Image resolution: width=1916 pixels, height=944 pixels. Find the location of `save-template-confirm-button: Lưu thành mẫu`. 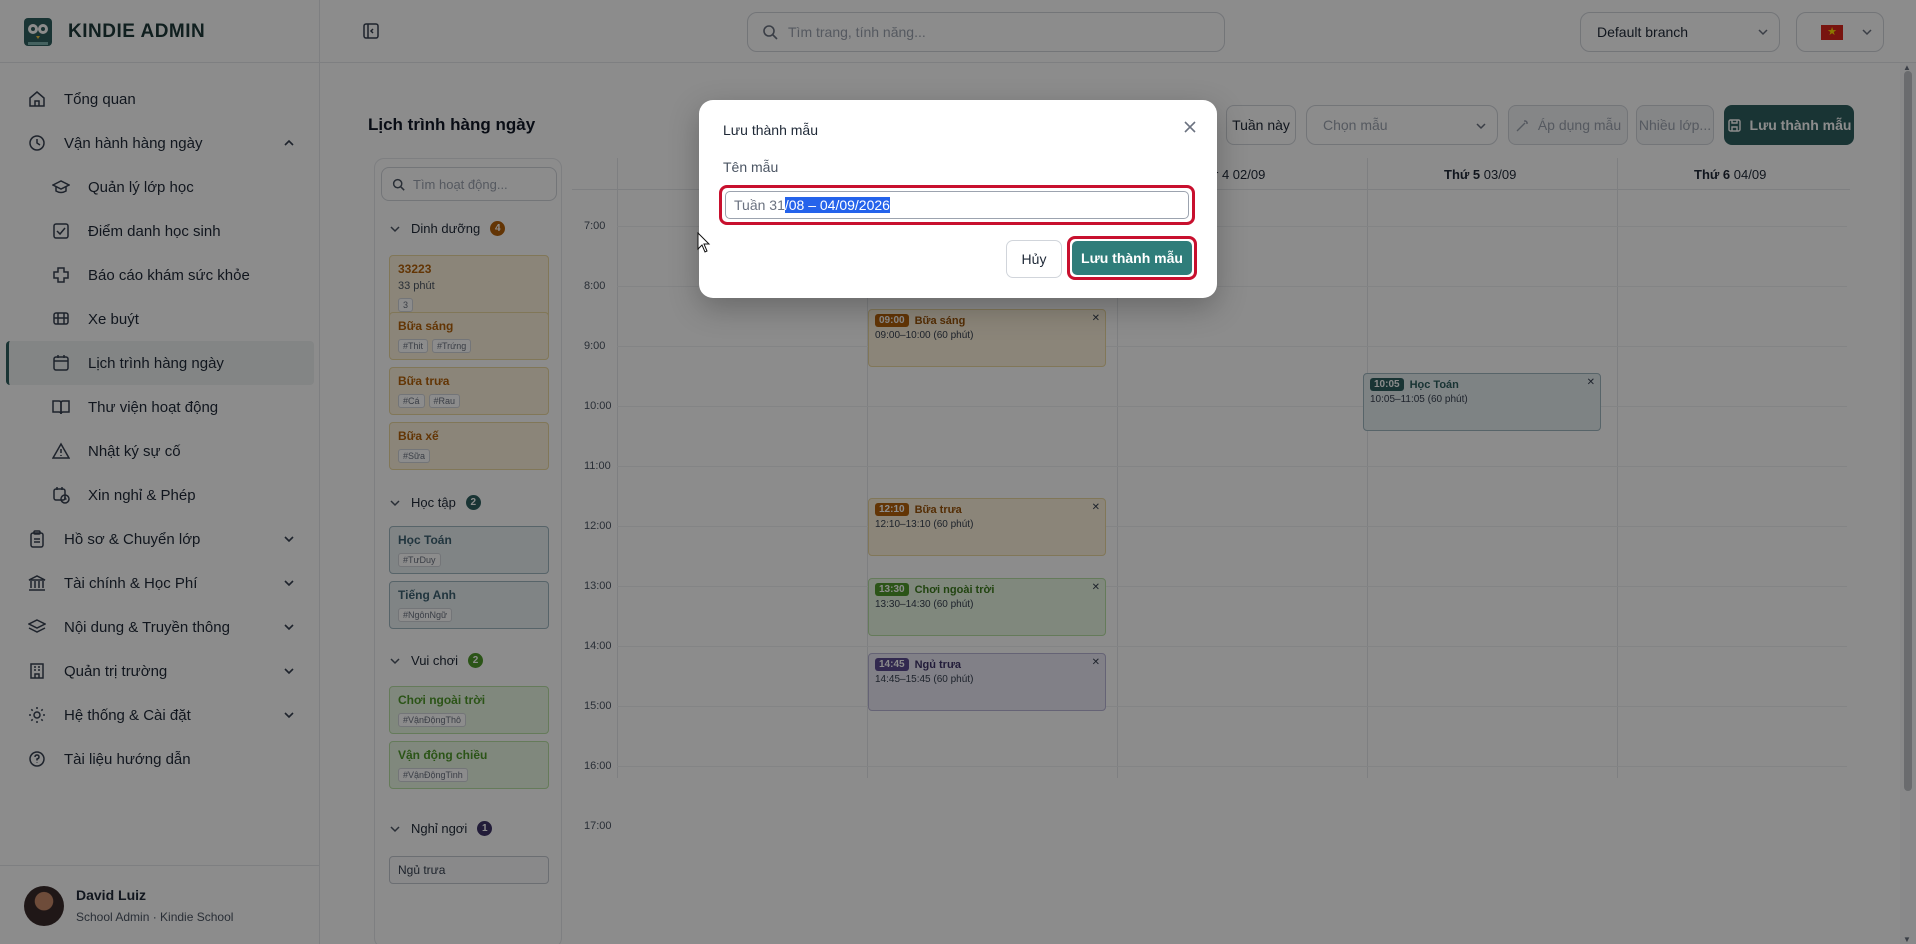

save-template-confirm-button: Lưu thành mẫu is located at coordinates (1132, 258).